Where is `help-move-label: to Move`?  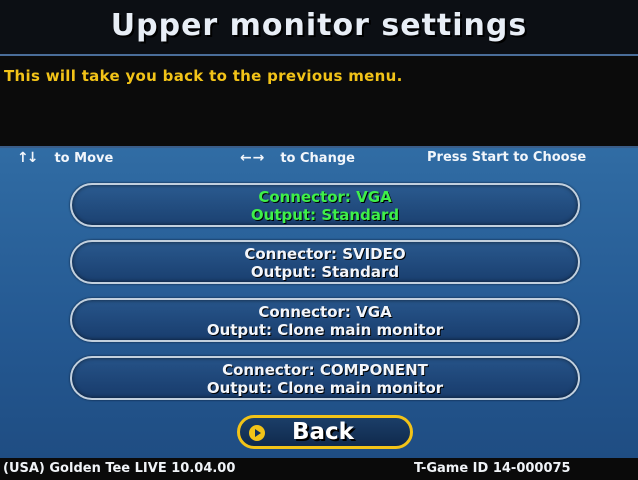
help-move-label: to Move is located at coordinates (84, 158).